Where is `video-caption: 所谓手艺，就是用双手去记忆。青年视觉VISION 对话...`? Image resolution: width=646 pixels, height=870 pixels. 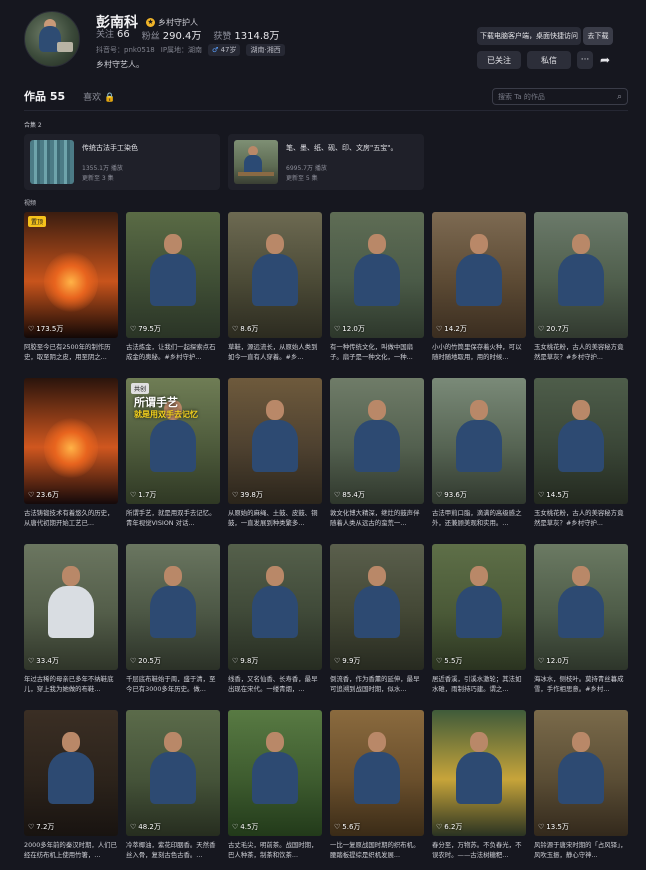
video-caption: 所谓手艺，就是用双手去记忆。青年视觉VISION 对话... is located at coordinates (173, 518).